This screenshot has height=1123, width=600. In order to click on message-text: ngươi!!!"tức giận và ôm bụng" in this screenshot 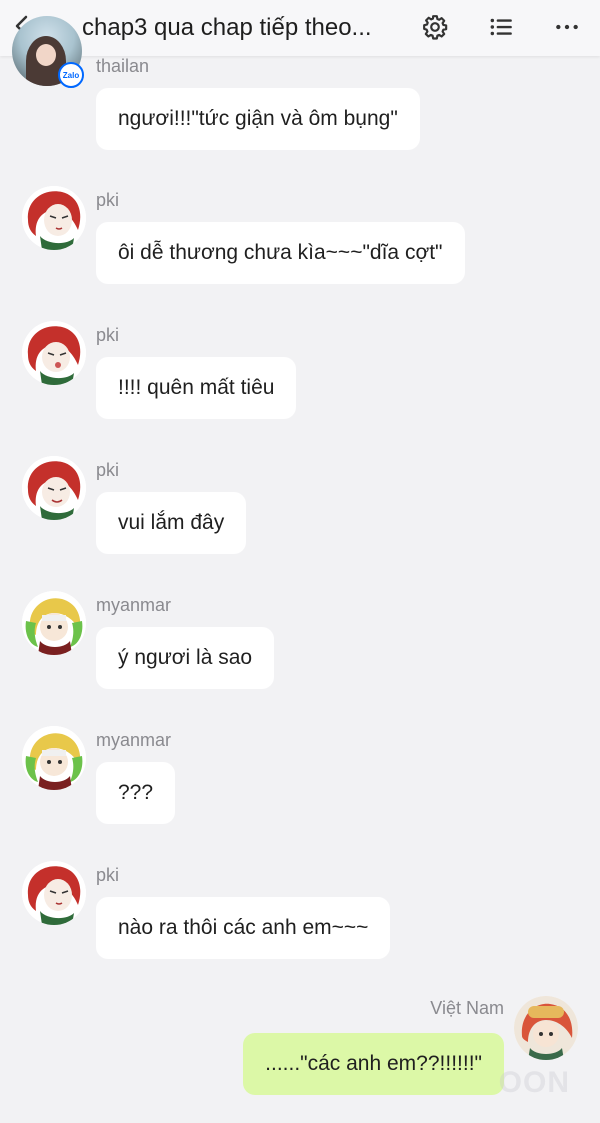, I will do `click(258, 118)`.